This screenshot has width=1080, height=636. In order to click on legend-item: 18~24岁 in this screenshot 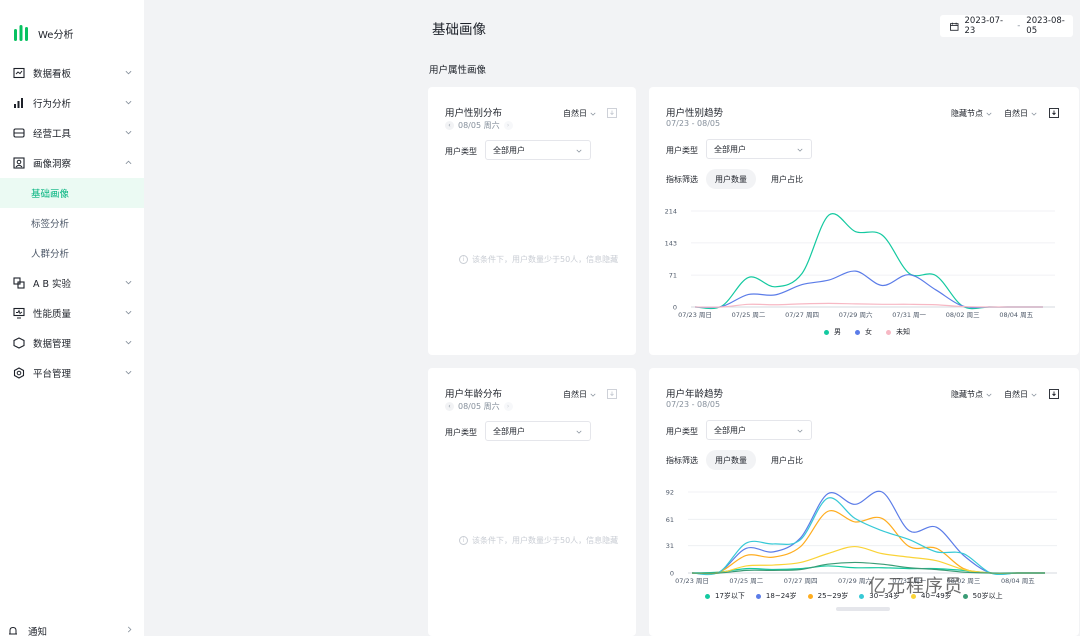, I will do `click(776, 596)`.